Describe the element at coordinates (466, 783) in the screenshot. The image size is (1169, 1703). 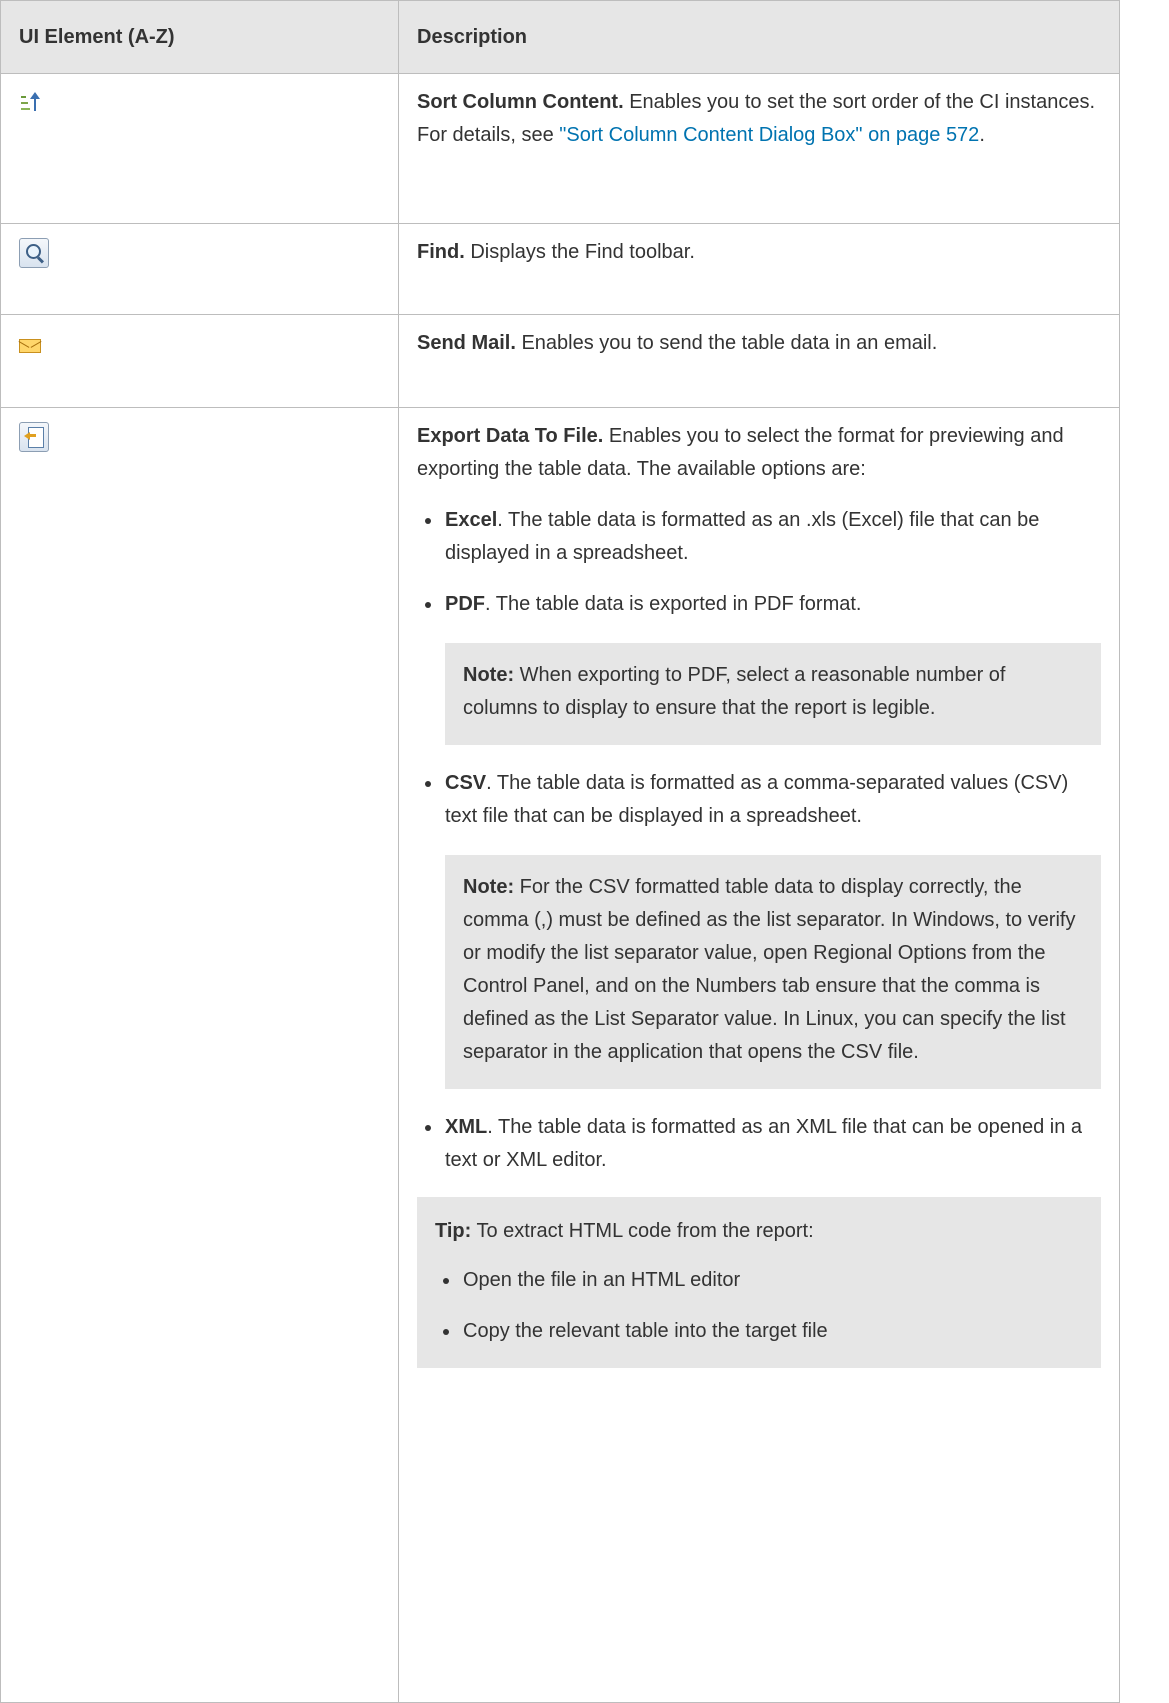
I see `csv-label: CSV` at that location.